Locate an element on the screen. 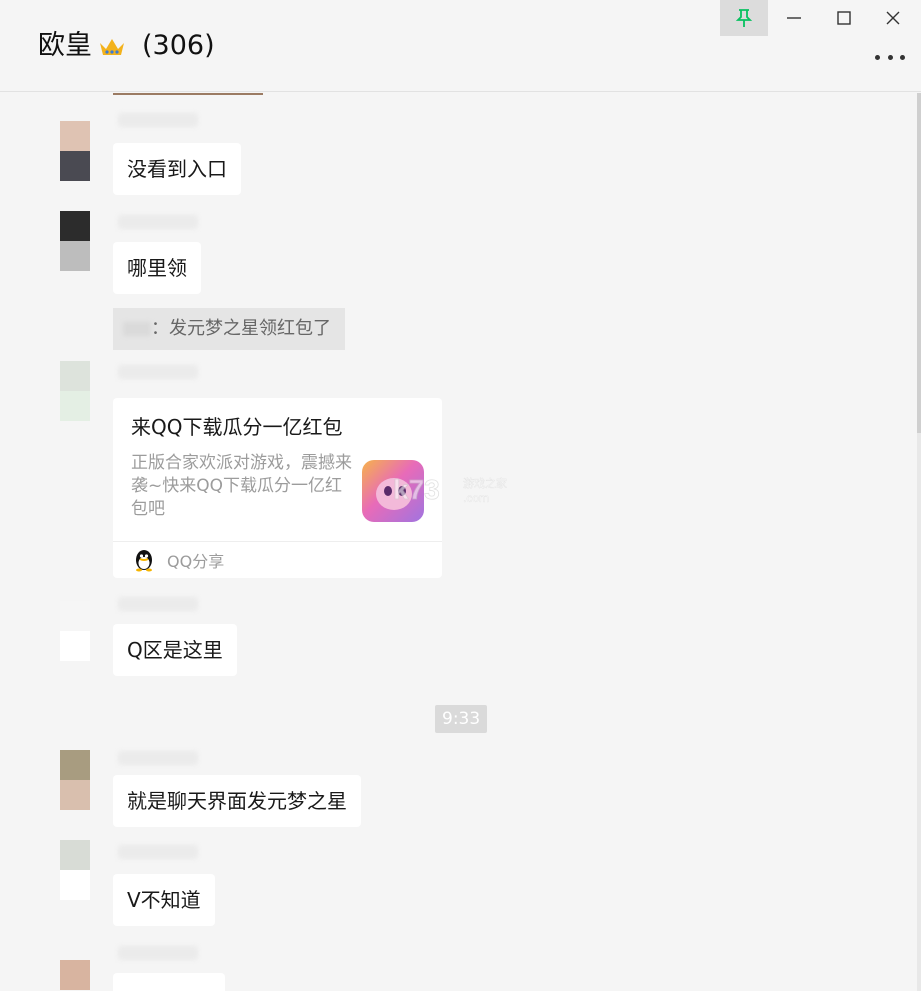  system-notice: ：发元梦之星领红包了 is located at coordinates (229, 329).